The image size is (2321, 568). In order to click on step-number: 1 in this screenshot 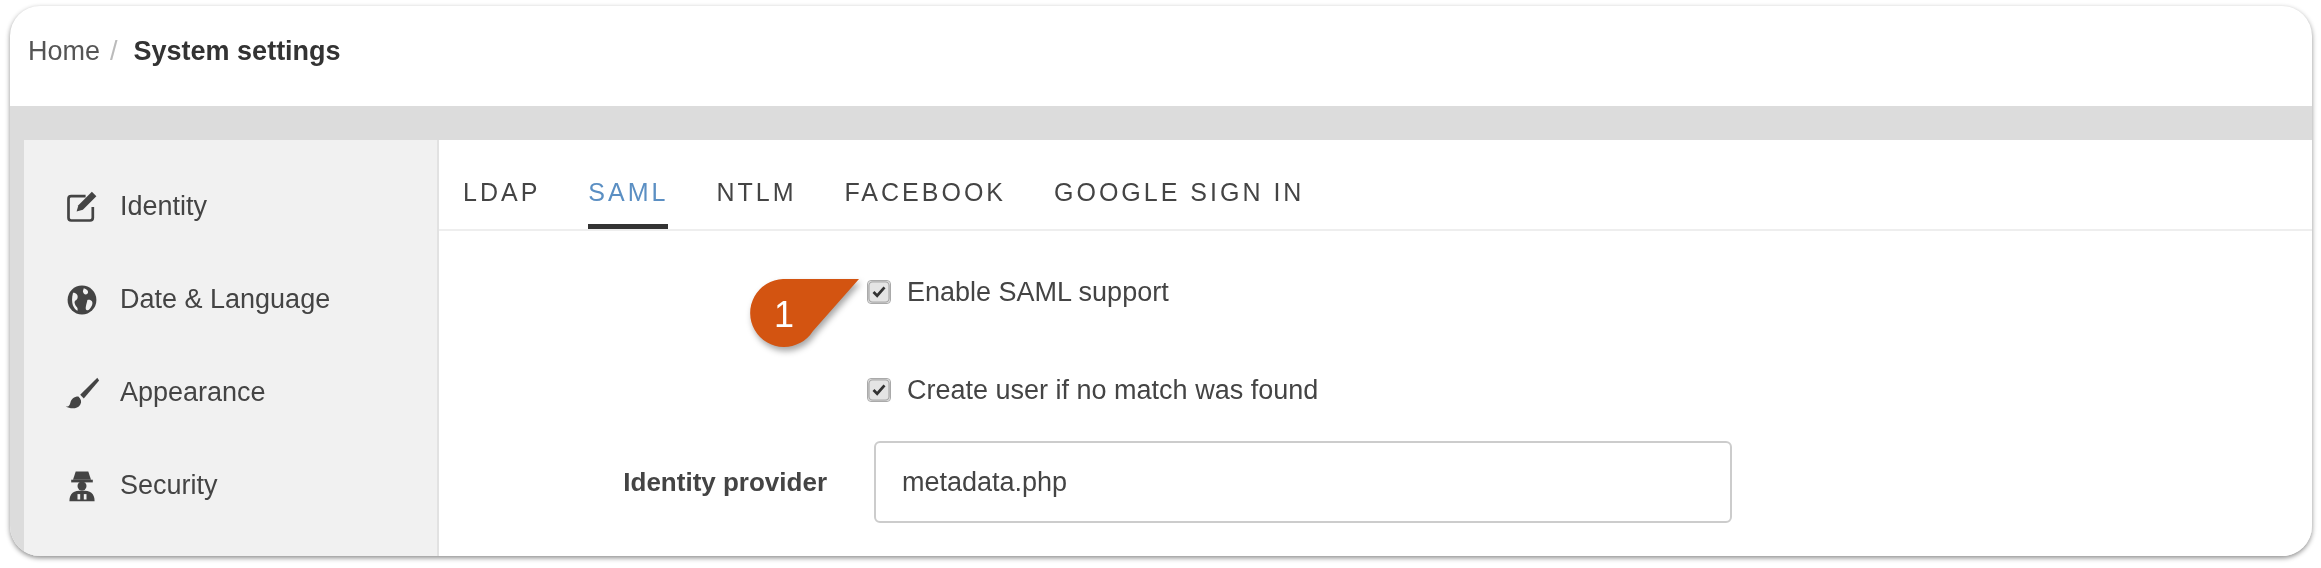, I will do `click(784, 315)`.